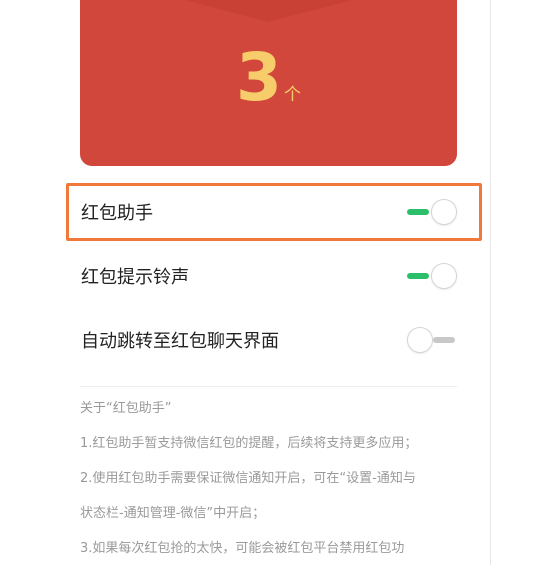 The height and width of the screenshot is (565, 555). Describe the element at coordinates (173, 513) in the screenshot. I see `about-line-3: 状态栏-通知管理-微信”中开启；` at that location.